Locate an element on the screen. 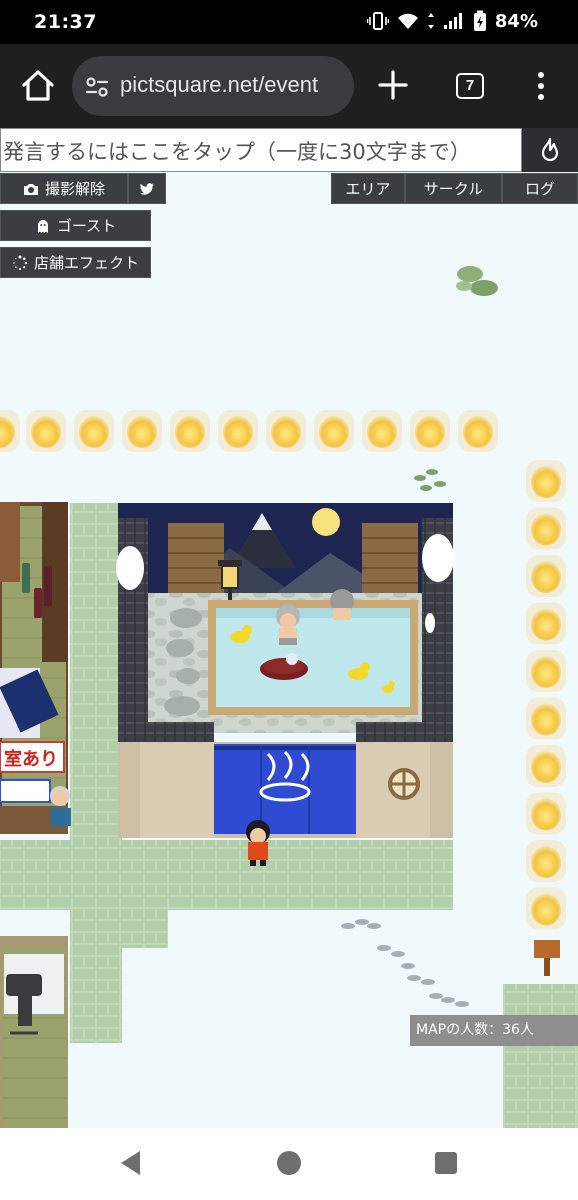  player-avatar is located at coordinates (258, 843).